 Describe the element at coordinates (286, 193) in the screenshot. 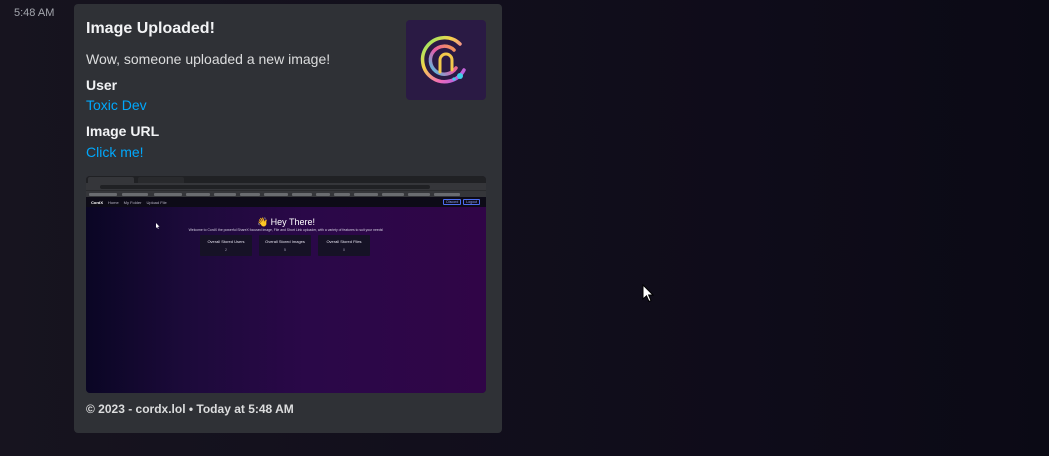

I see `browser-bookmarks-bar` at that location.